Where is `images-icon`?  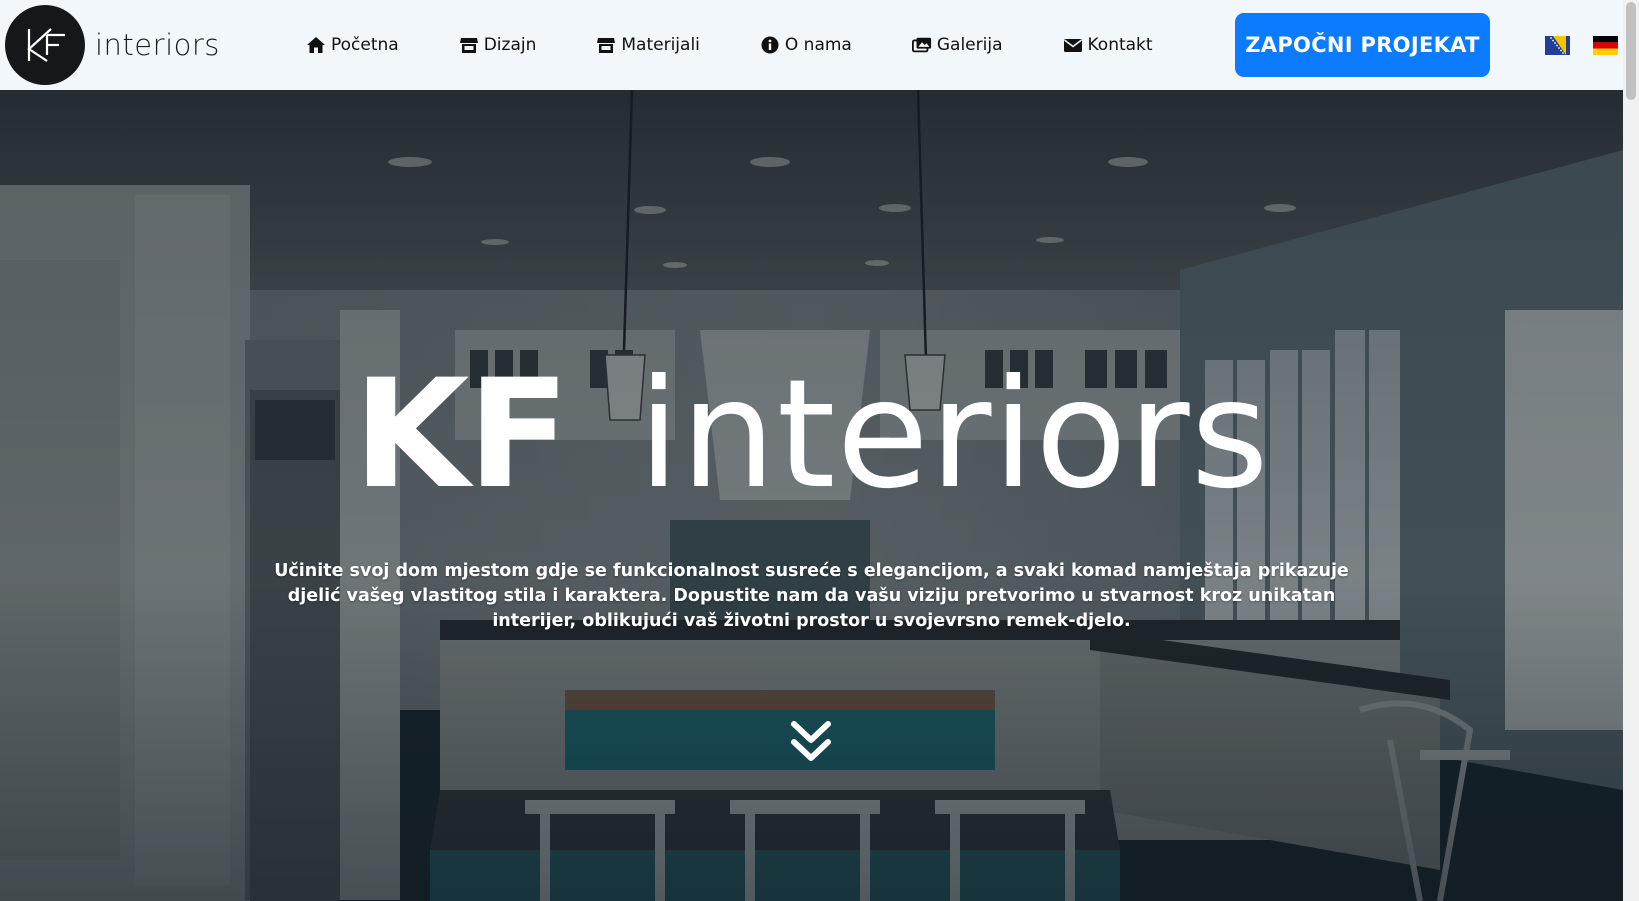
images-icon is located at coordinates (921, 45).